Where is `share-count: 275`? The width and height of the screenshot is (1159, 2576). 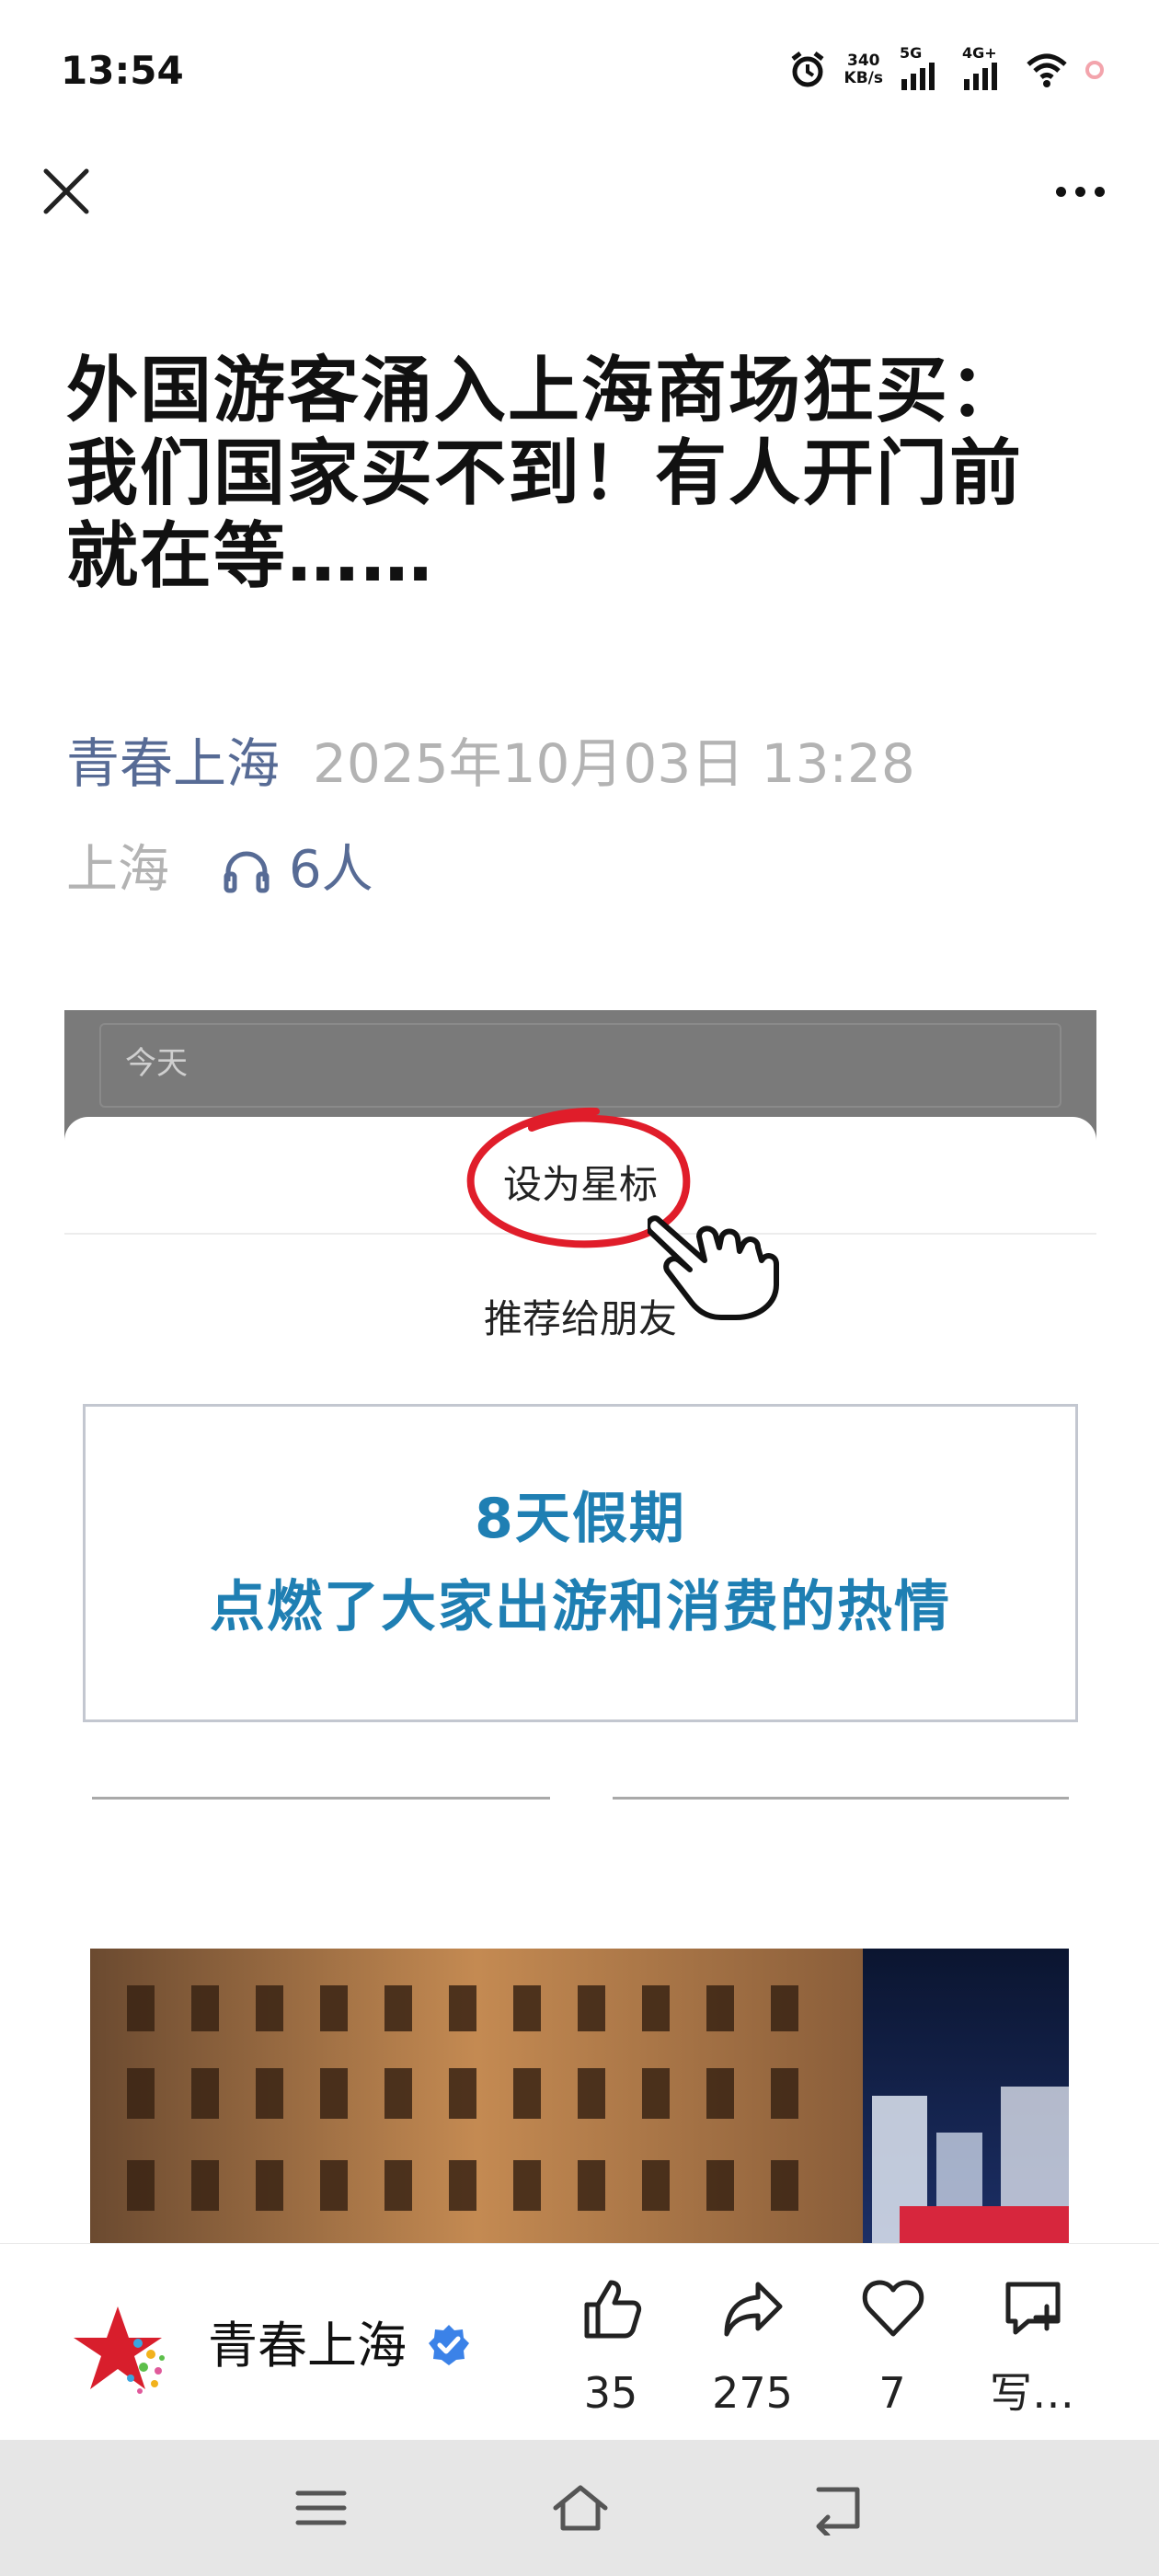 share-count: 275 is located at coordinates (752, 2393).